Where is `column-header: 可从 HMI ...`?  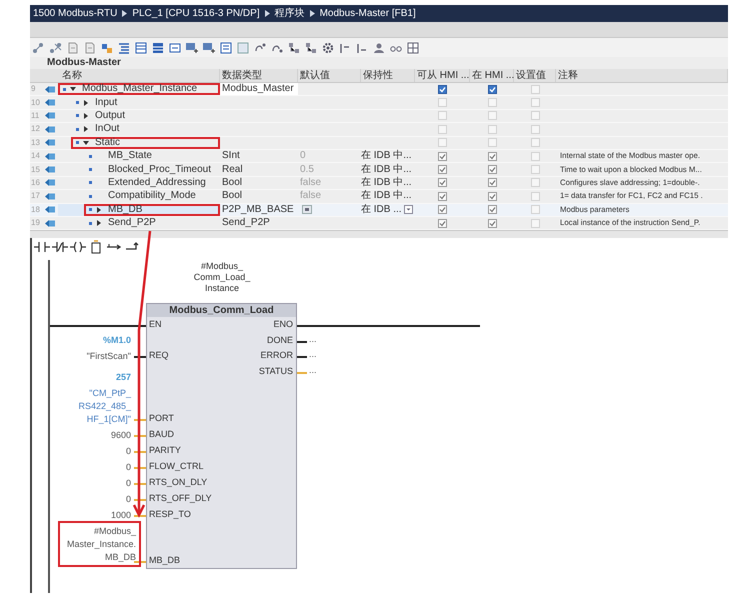 column-header: 可从 HMI ... is located at coordinates (442, 75).